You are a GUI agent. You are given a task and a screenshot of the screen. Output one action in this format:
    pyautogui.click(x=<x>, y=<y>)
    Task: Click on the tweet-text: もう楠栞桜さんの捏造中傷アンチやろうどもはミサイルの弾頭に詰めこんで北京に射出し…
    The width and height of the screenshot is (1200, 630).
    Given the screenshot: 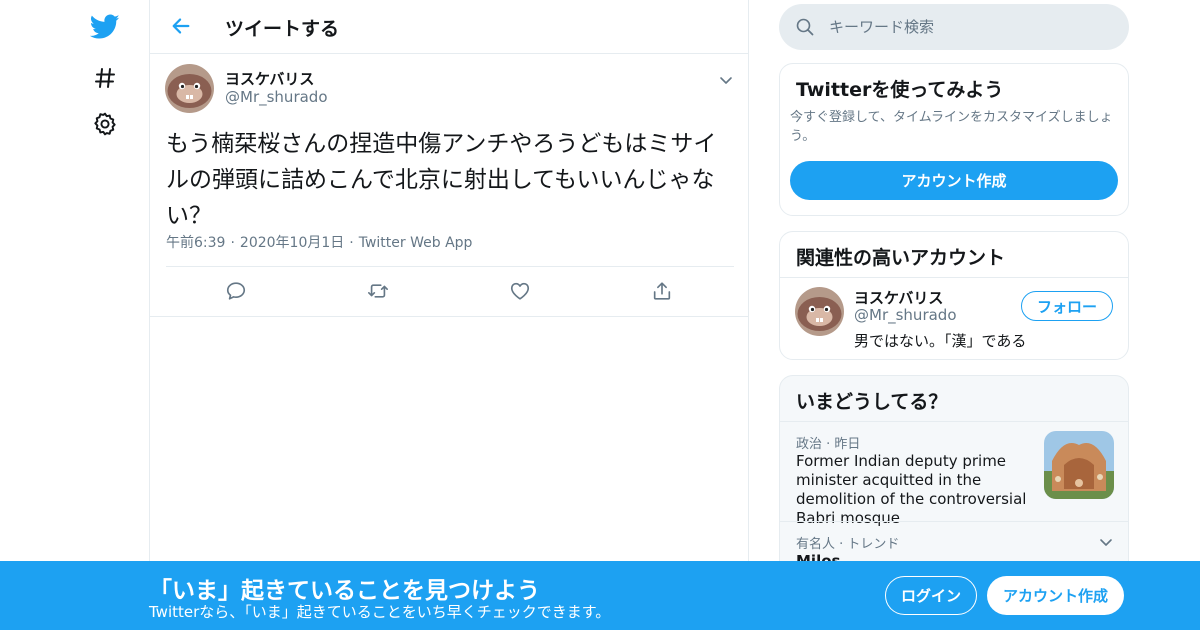 What is the action you would take?
    pyautogui.click(x=441, y=180)
    